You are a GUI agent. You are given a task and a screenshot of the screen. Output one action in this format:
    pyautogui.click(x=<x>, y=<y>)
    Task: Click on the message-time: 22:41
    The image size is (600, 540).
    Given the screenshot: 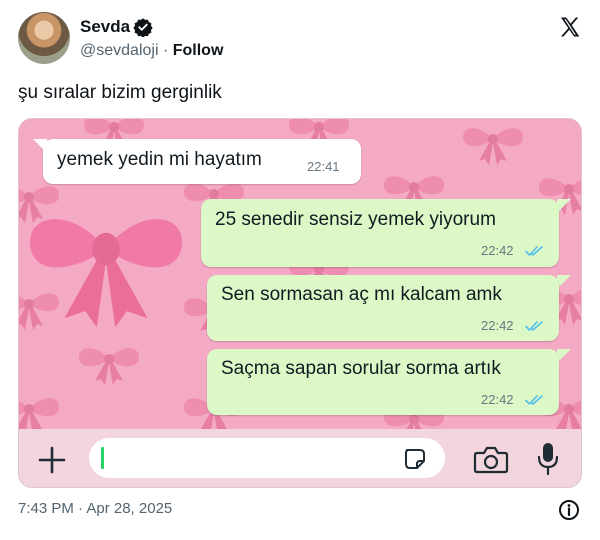 What is the action you would take?
    pyautogui.click(x=323, y=166)
    